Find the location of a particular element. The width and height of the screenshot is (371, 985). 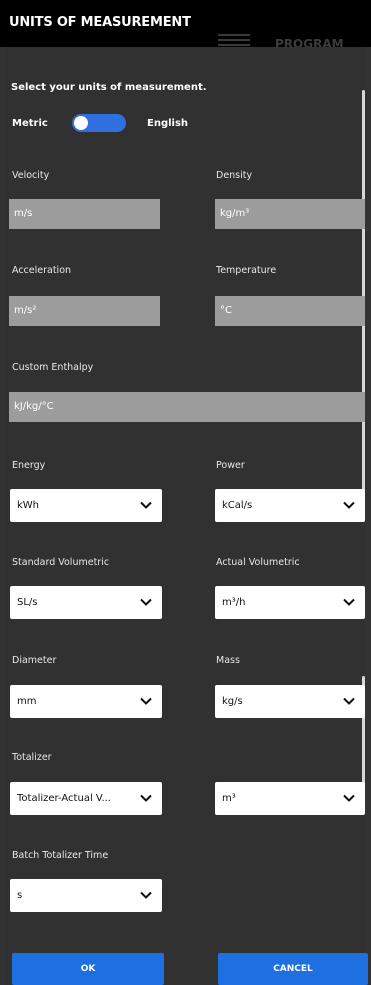

standard-volumetric-dropdown: SL/s is located at coordinates (86, 602).